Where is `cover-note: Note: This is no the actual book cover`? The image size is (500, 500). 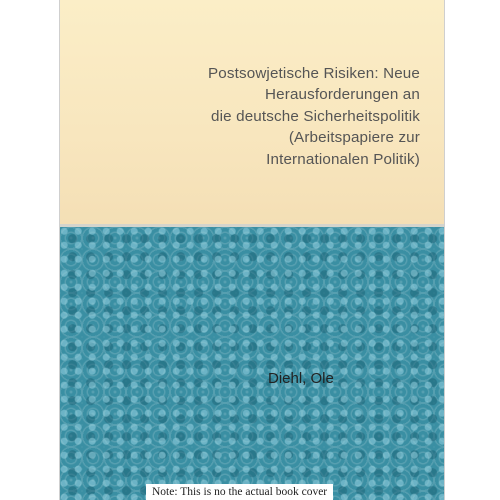 cover-note: Note: This is no the actual book cover is located at coordinates (240, 492).